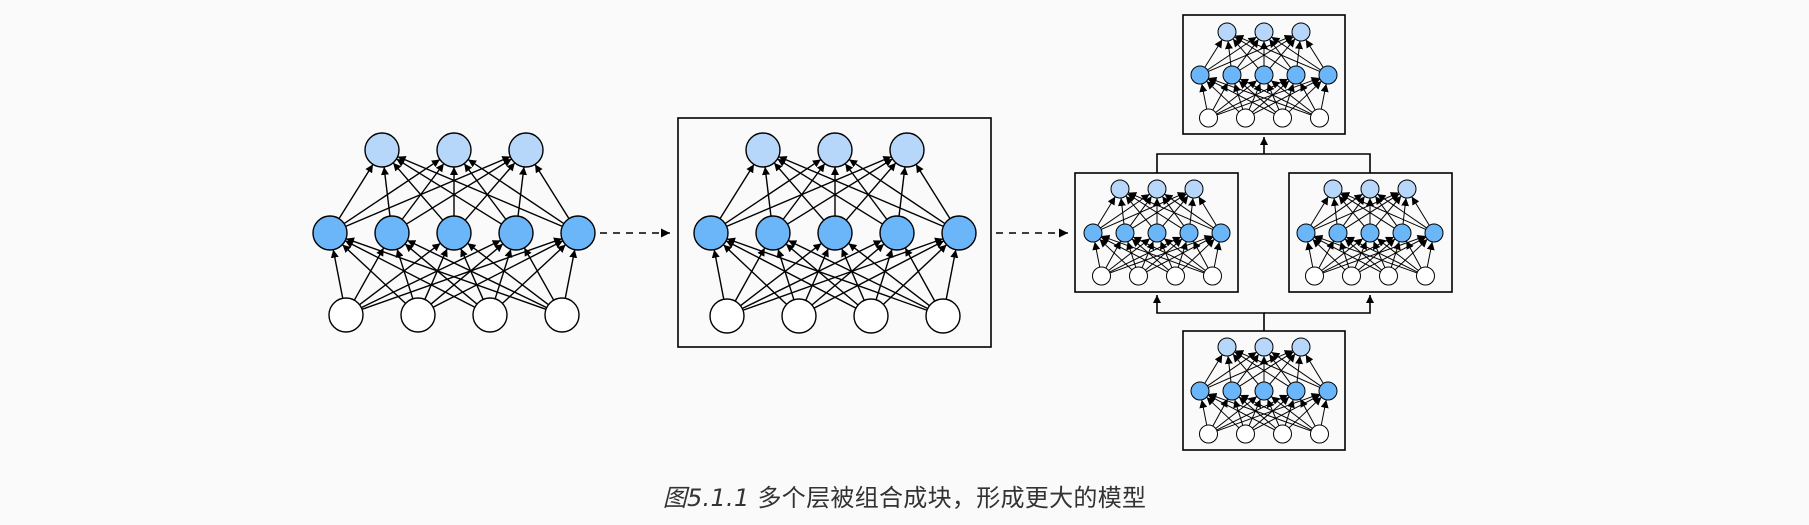 This screenshot has width=1809, height=525. I want to click on caption-number: 图5.1.1, so click(706, 498).